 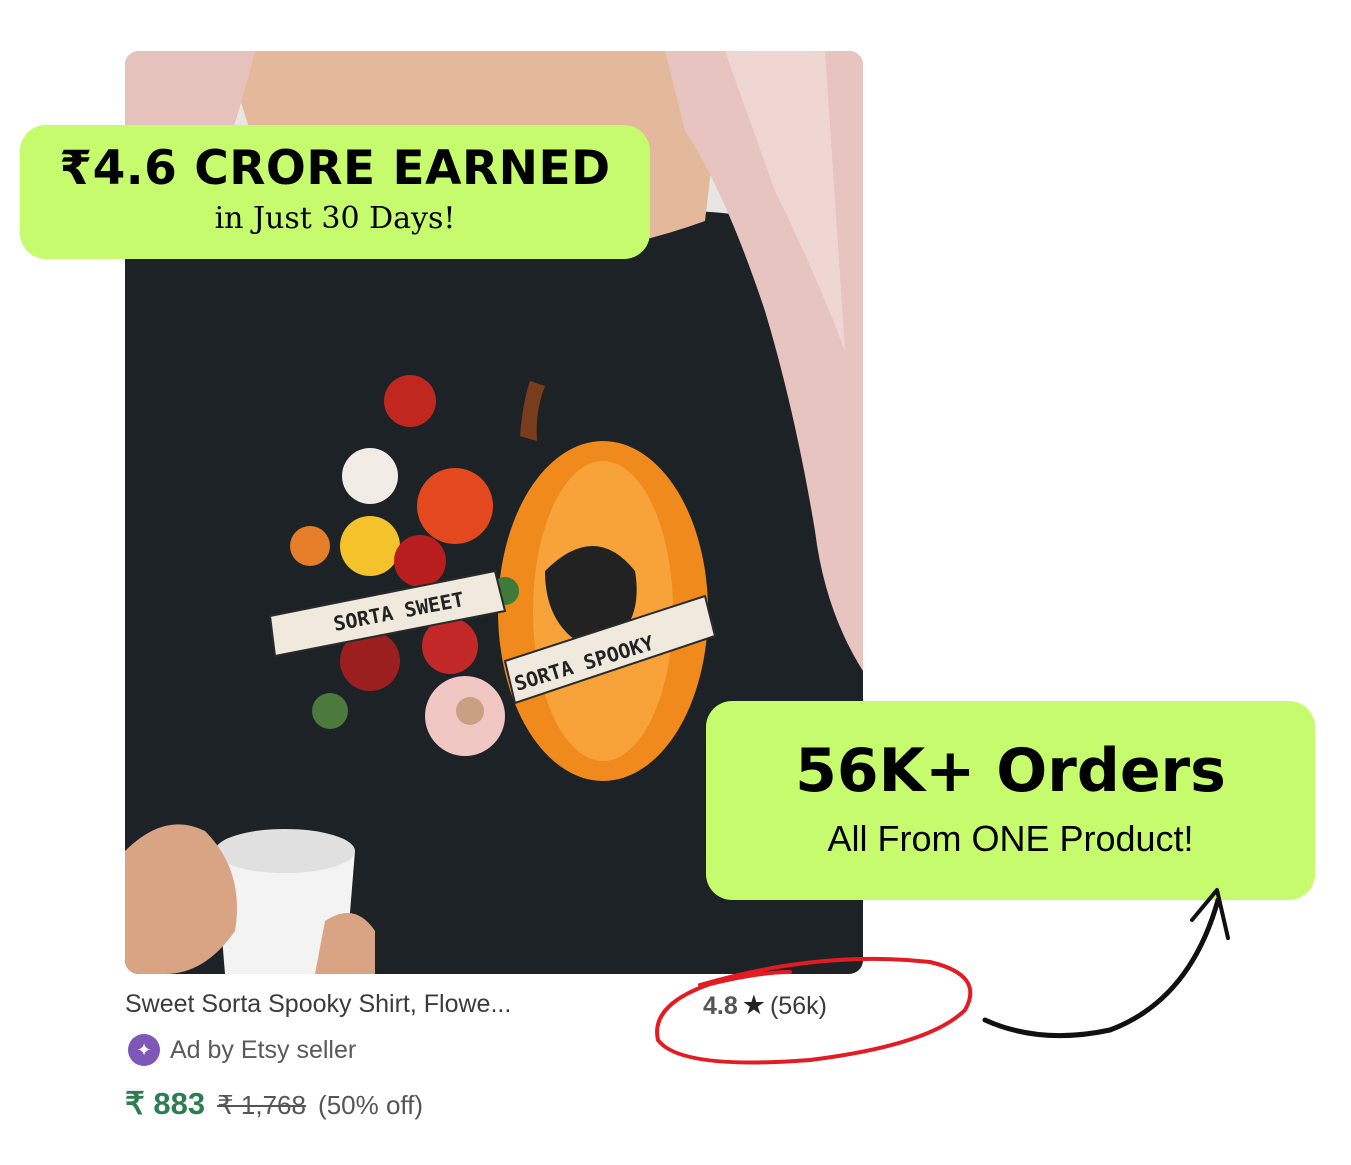 What do you see at coordinates (263, 1049) in the screenshot?
I see `seller-label: Ad by Etsy seller` at bounding box center [263, 1049].